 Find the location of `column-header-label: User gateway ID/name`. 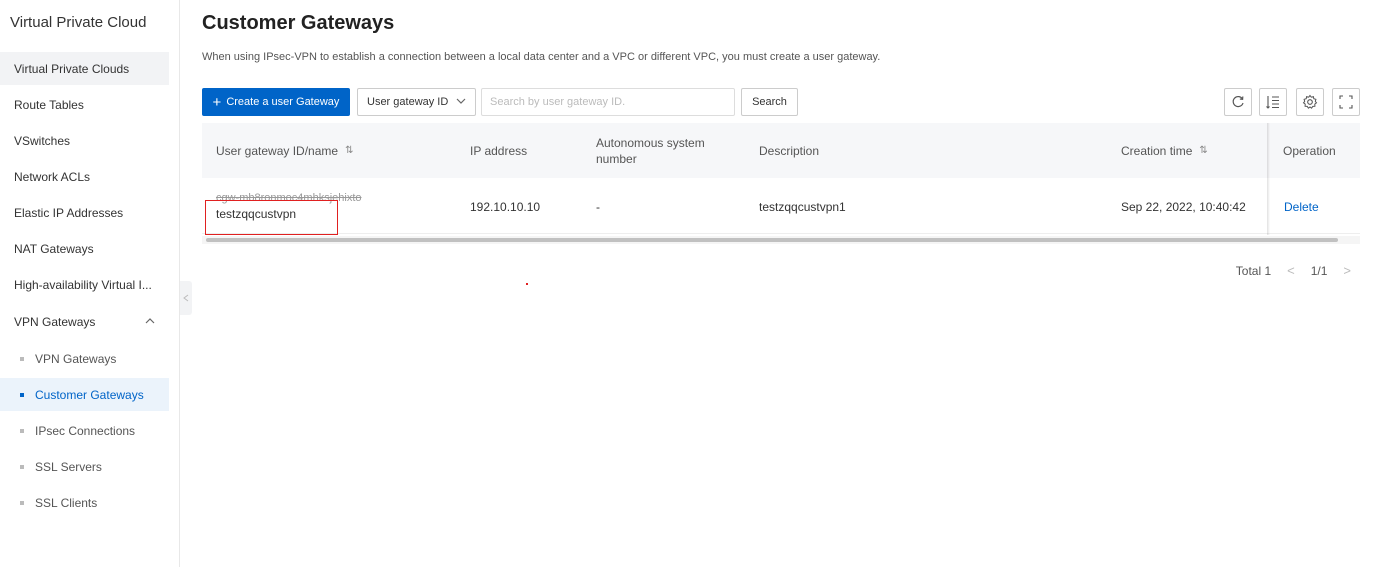

column-header-label: User gateway ID/name is located at coordinates (277, 150).